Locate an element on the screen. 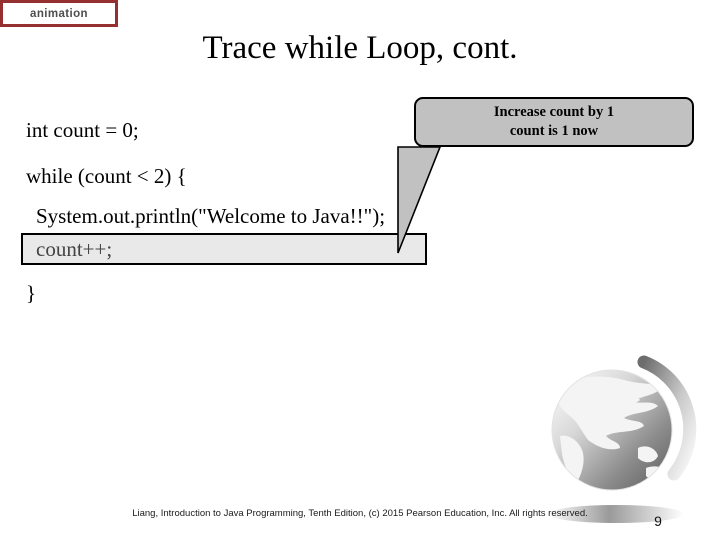 The image size is (720, 540). code-line-closing-brace: } is located at coordinates (31, 293).